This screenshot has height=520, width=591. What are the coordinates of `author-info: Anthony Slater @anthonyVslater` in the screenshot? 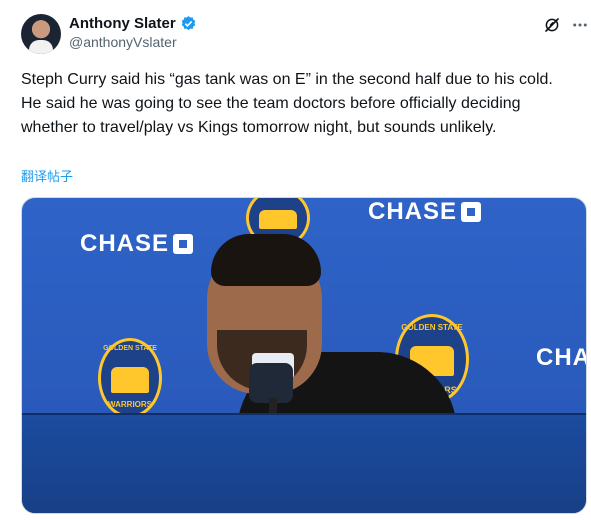 It's located at (133, 33).